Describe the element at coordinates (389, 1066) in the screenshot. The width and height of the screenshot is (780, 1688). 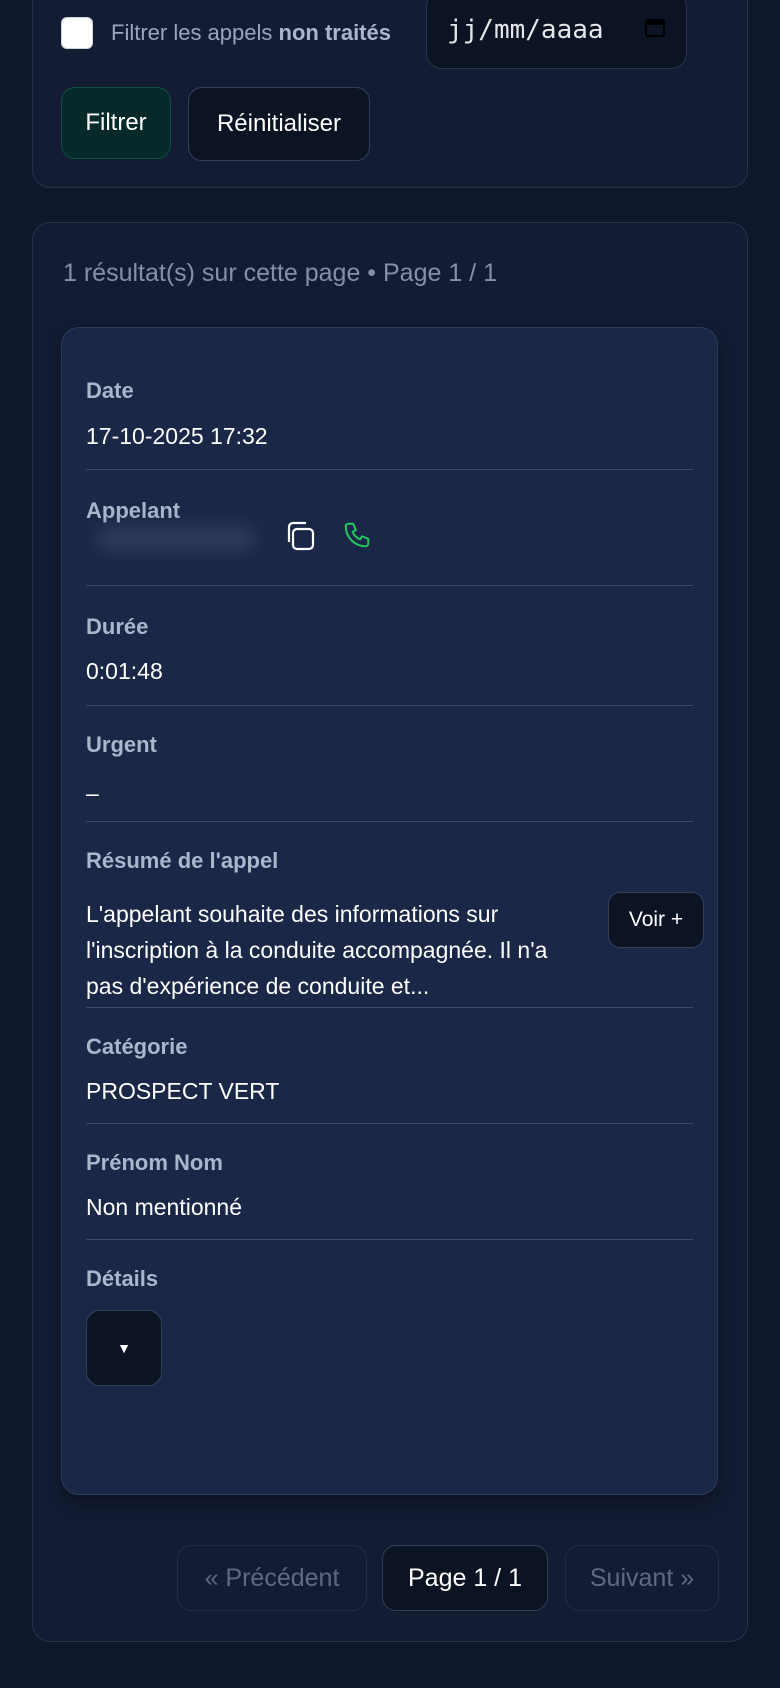
I see `field-category: Catégorie PROSPECT VERT` at that location.